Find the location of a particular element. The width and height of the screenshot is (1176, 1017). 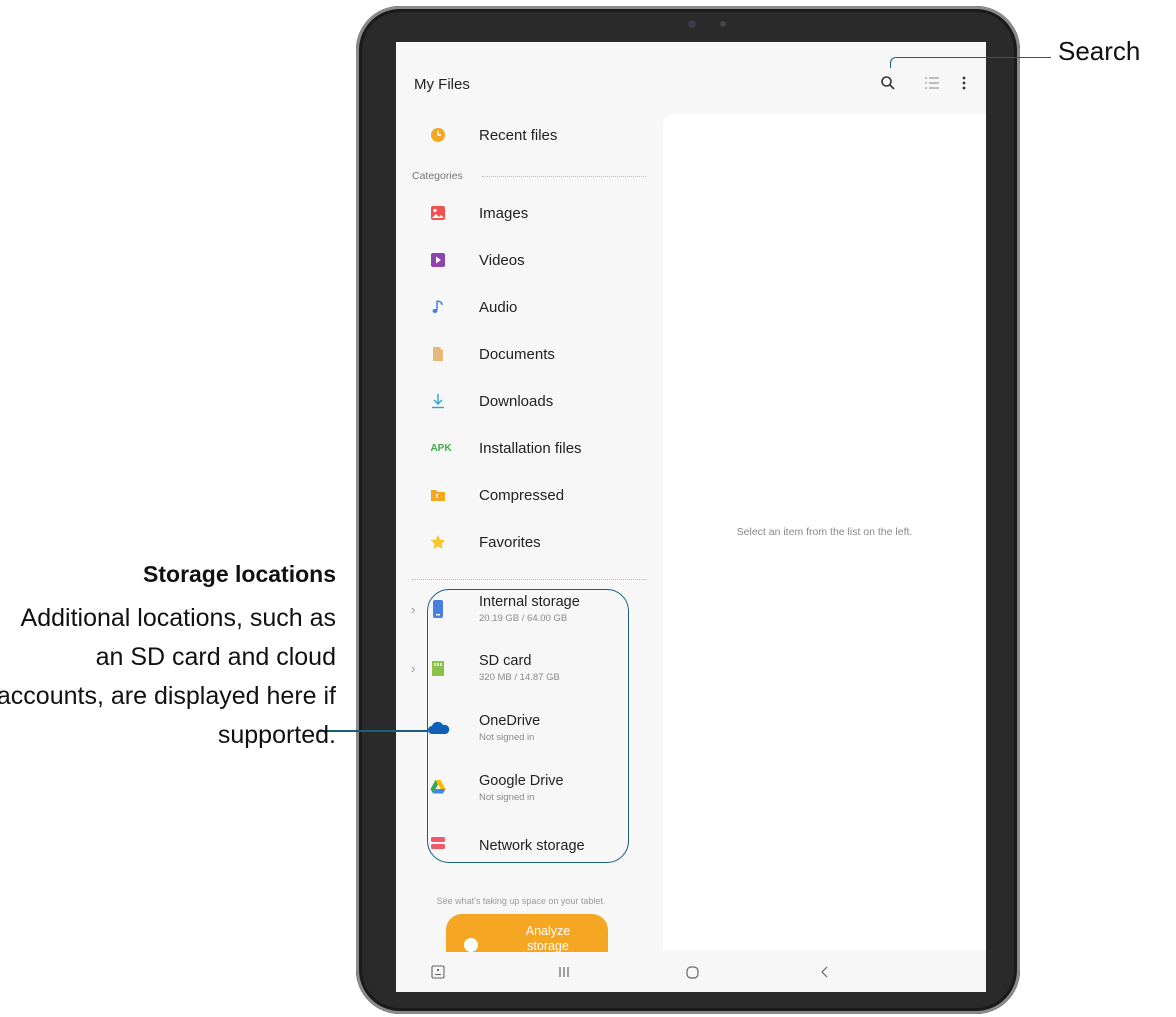

sidebar-item-label: Downloads is located at coordinates (516, 401).